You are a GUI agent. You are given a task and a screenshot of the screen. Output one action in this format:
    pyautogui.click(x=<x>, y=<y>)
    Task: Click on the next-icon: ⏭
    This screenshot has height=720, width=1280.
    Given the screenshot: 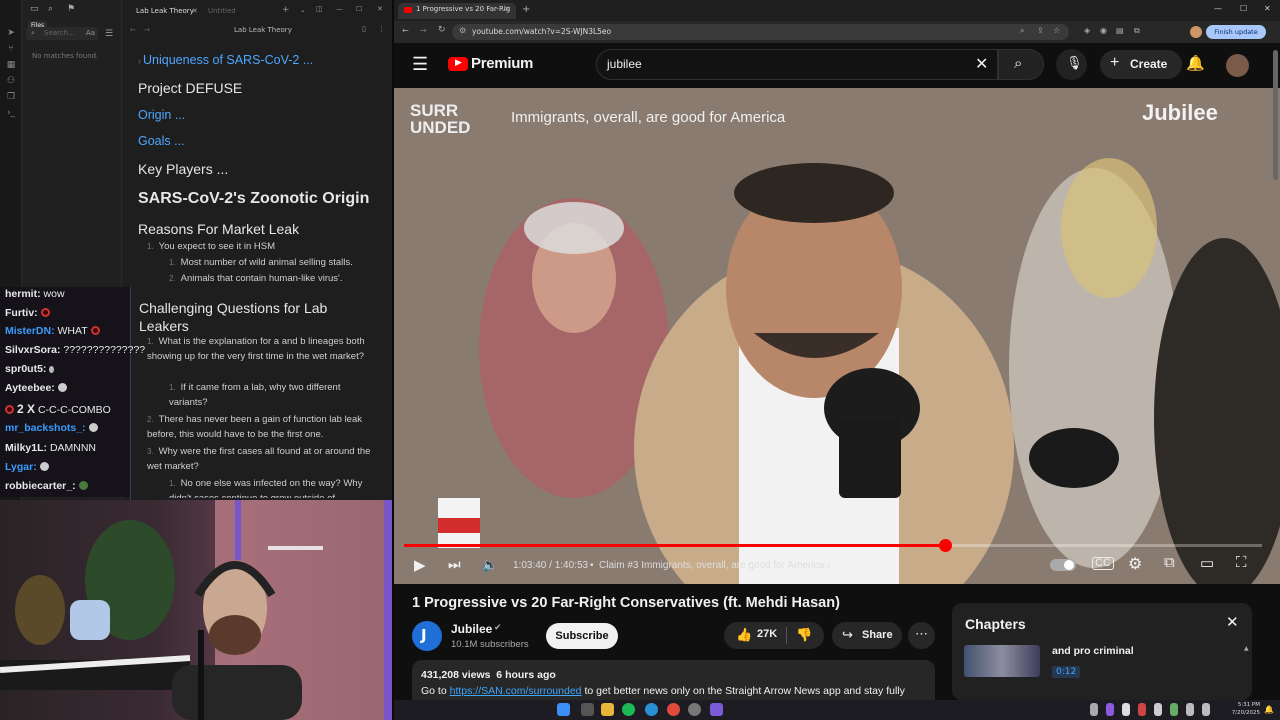 What is the action you would take?
    pyautogui.click(x=454, y=564)
    